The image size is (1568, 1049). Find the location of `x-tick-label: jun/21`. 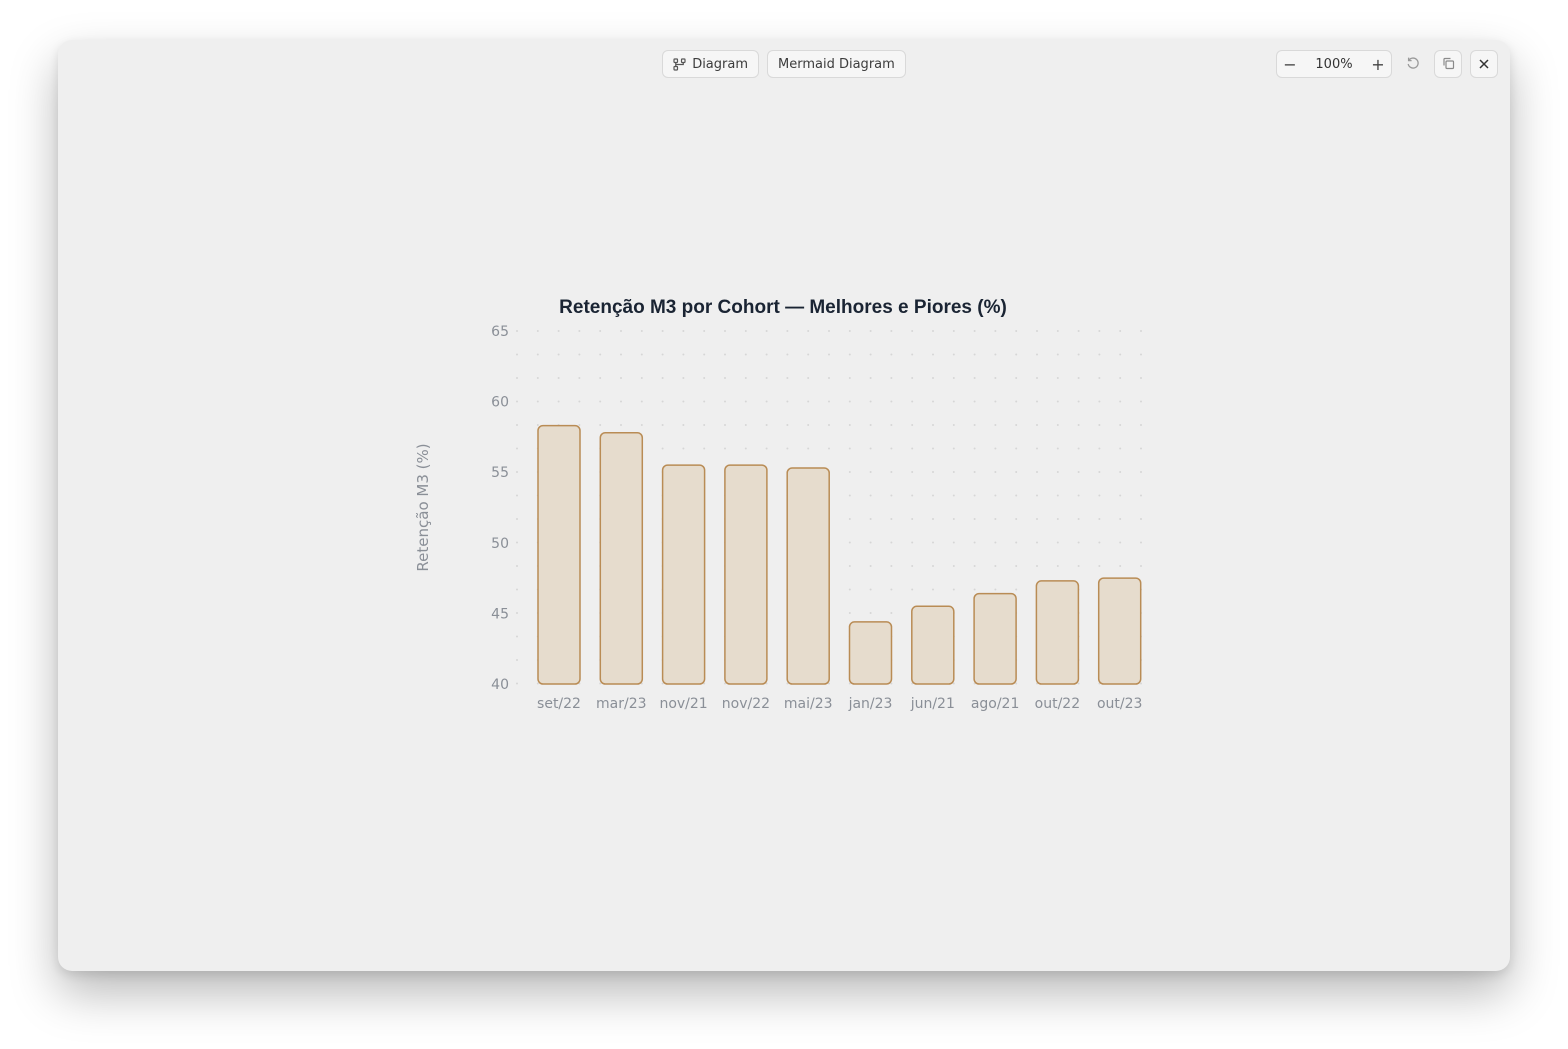

x-tick-label: jun/21 is located at coordinates (932, 704).